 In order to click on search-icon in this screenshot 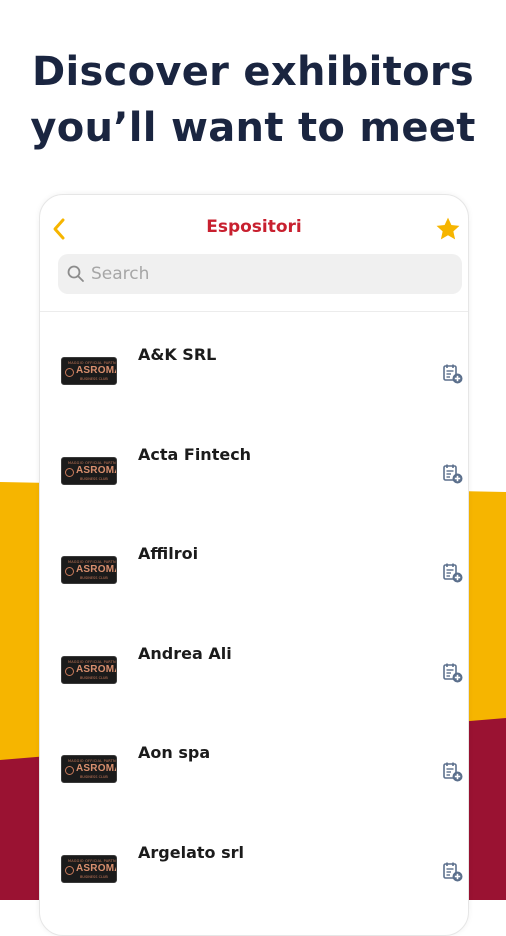, I will do `click(75, 273)`.